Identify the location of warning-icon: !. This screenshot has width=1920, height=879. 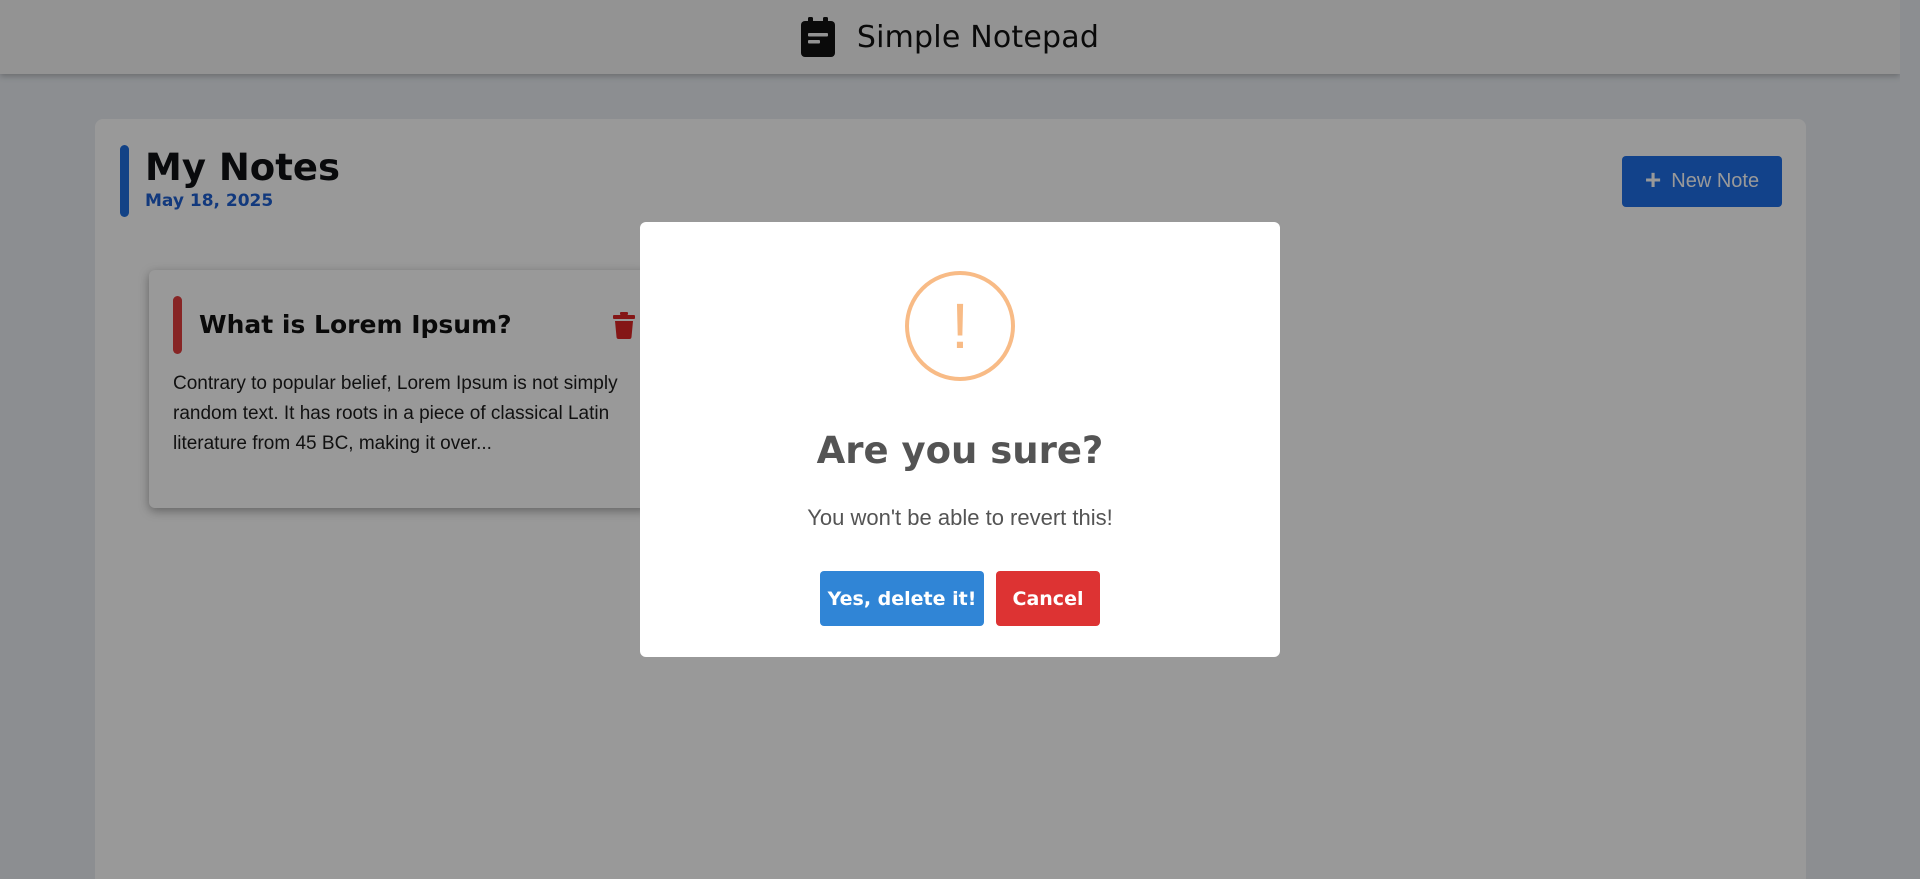
(960, 326).